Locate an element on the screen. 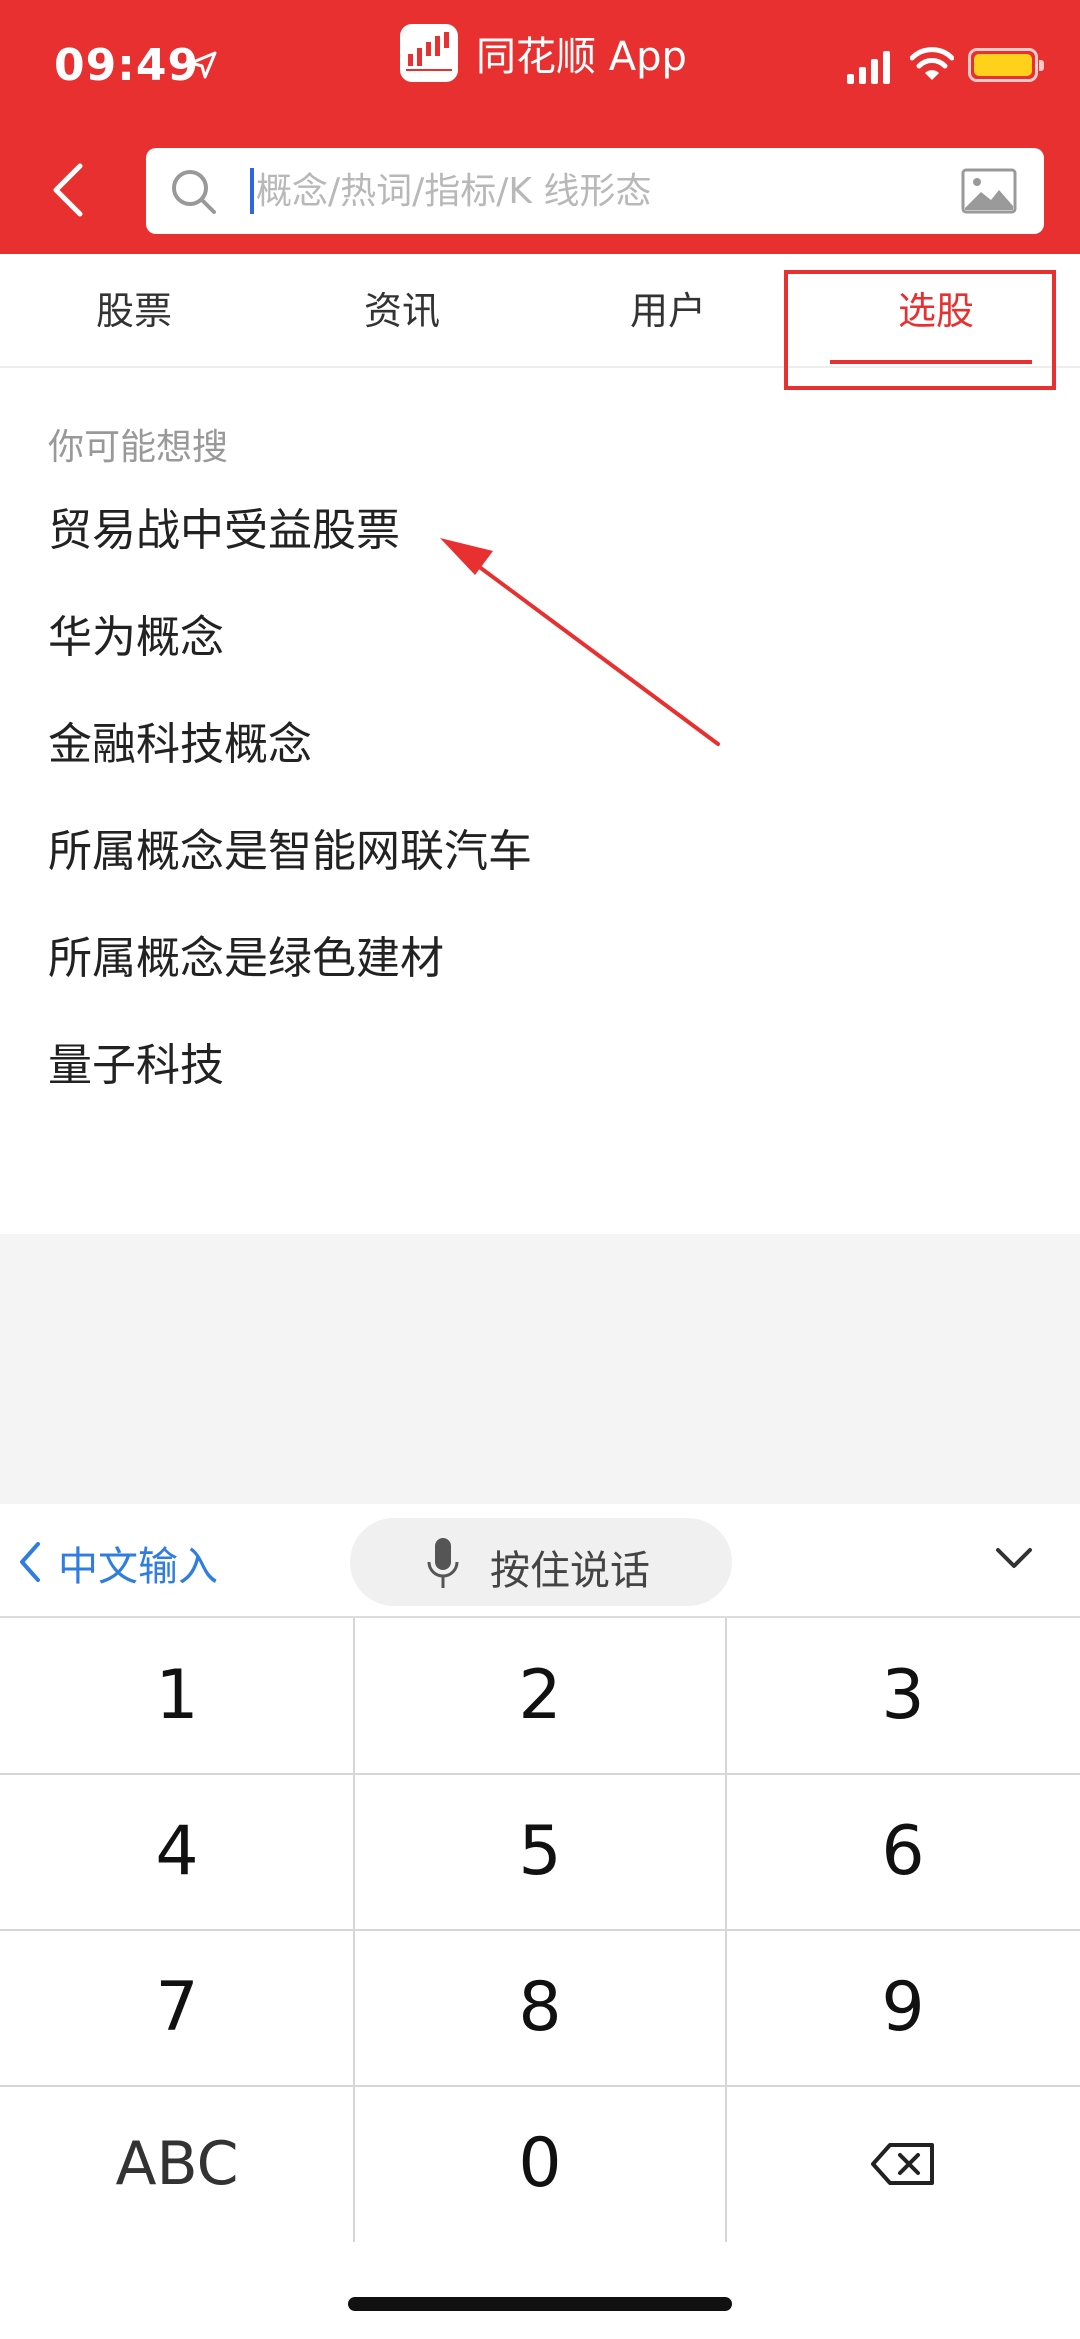 This screenshot has height=2339, width=1080. cellular-signal-icon is located at coordinates (868, 67).